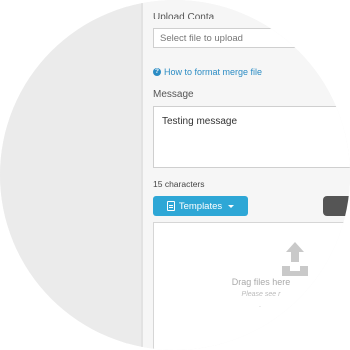  What do you see at coordinates (261, 282) in the screenshot?
I see `dropzone-title: Drag files here` at bounding box center [261, 282].